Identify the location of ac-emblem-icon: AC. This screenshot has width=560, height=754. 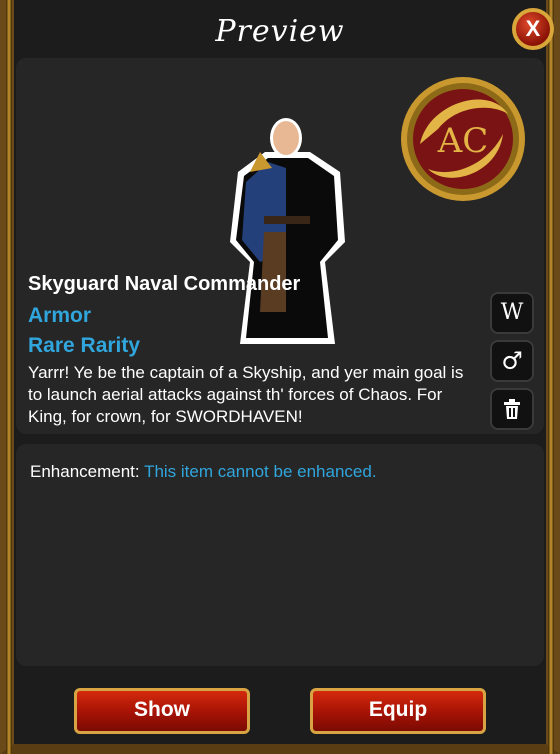
(463, 139).